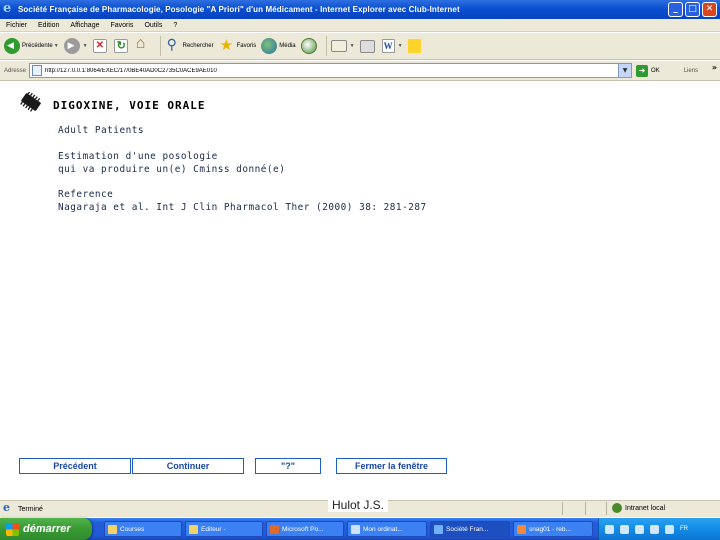 The image size is (720, 540). I want to click on media-button: Média, so click(278, 46).